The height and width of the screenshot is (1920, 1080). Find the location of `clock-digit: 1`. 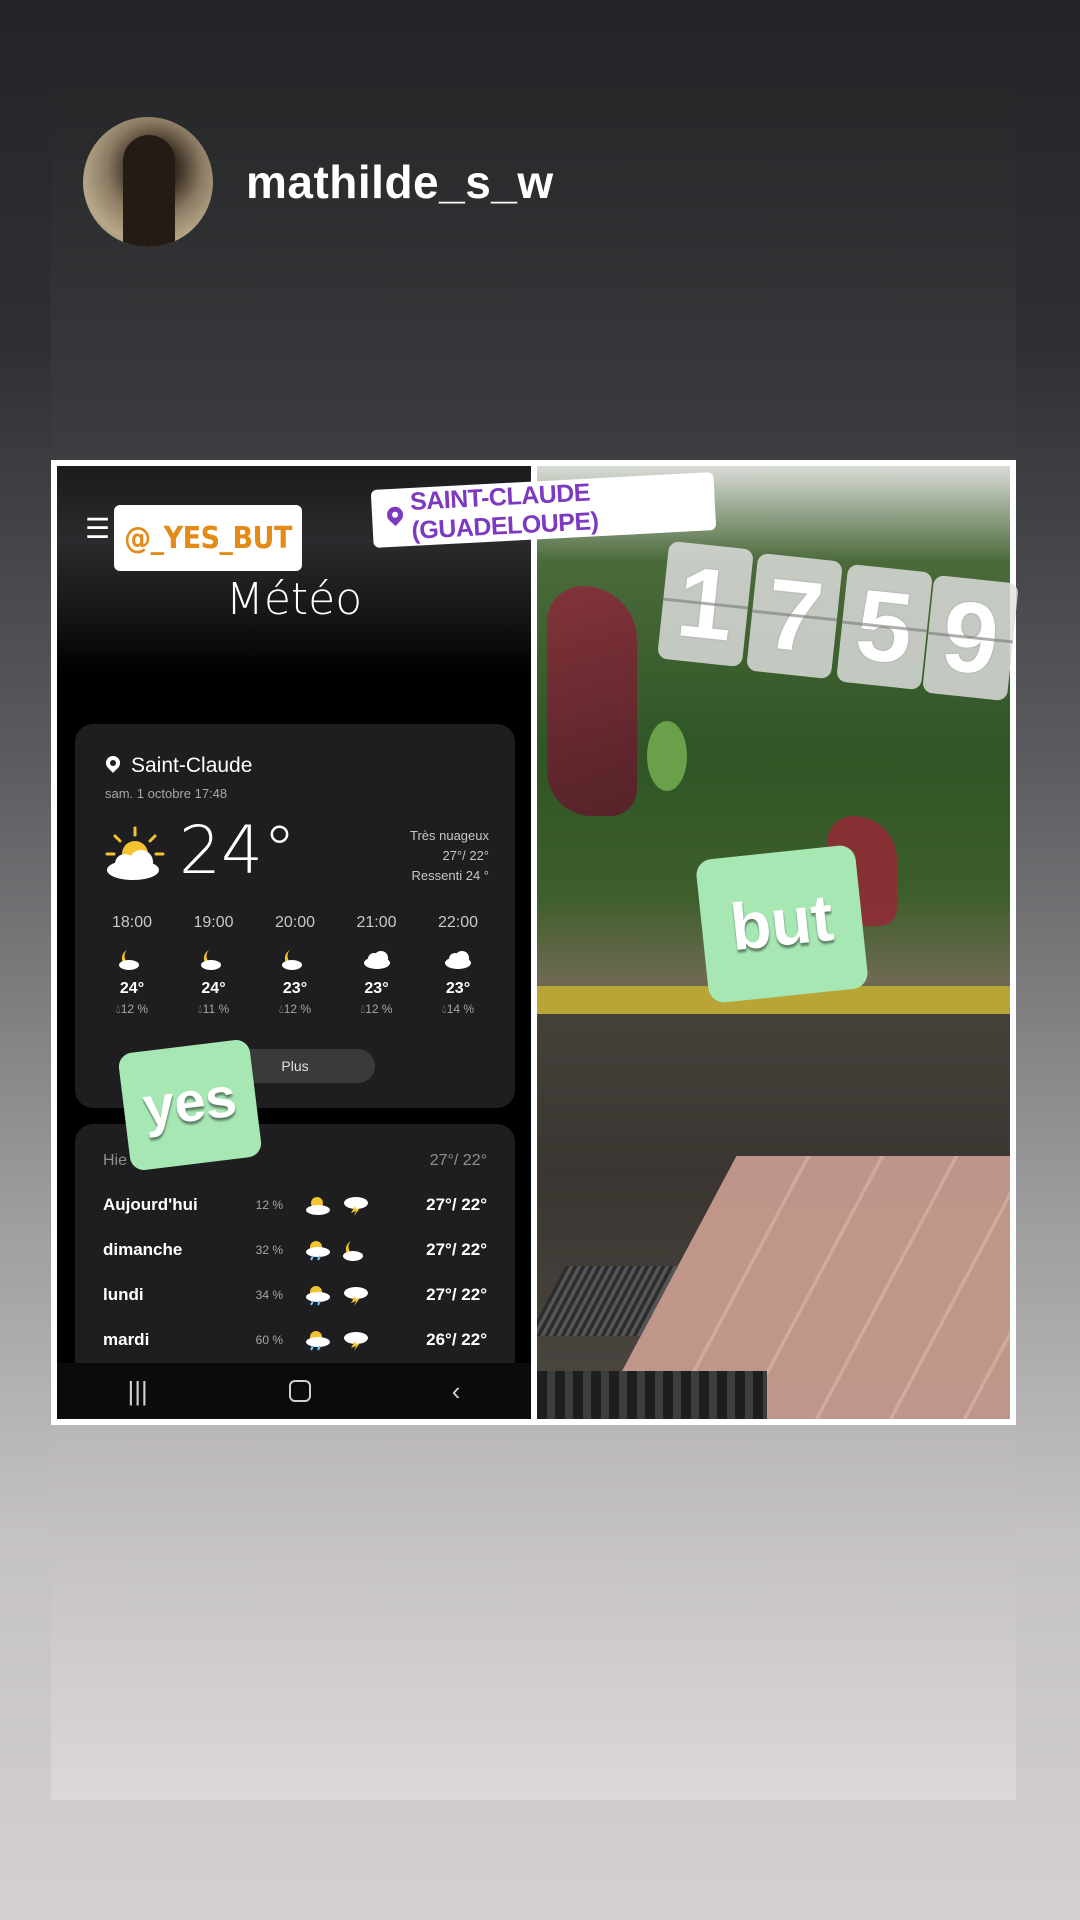

clock-digit: 1 is located at coordinates (705, 604).